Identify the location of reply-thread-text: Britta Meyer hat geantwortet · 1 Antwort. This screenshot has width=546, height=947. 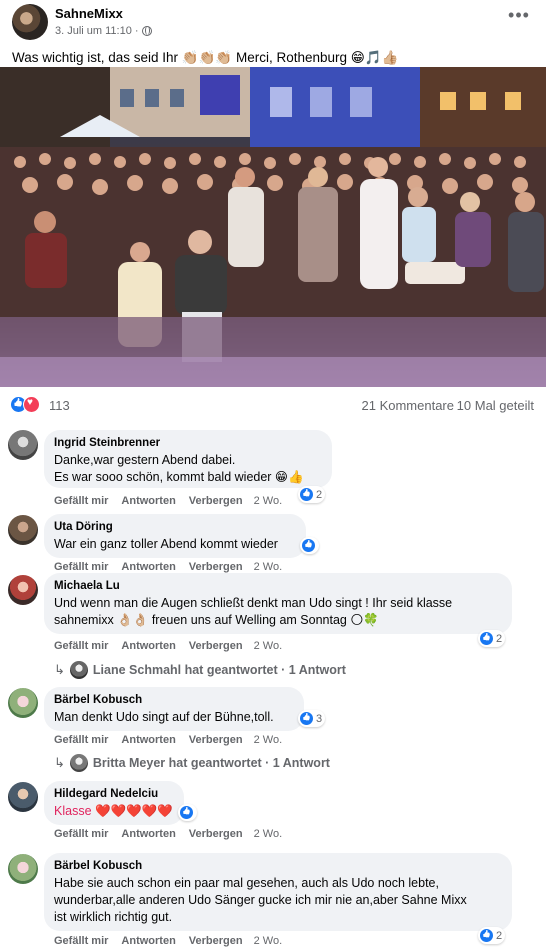
(211, 763).